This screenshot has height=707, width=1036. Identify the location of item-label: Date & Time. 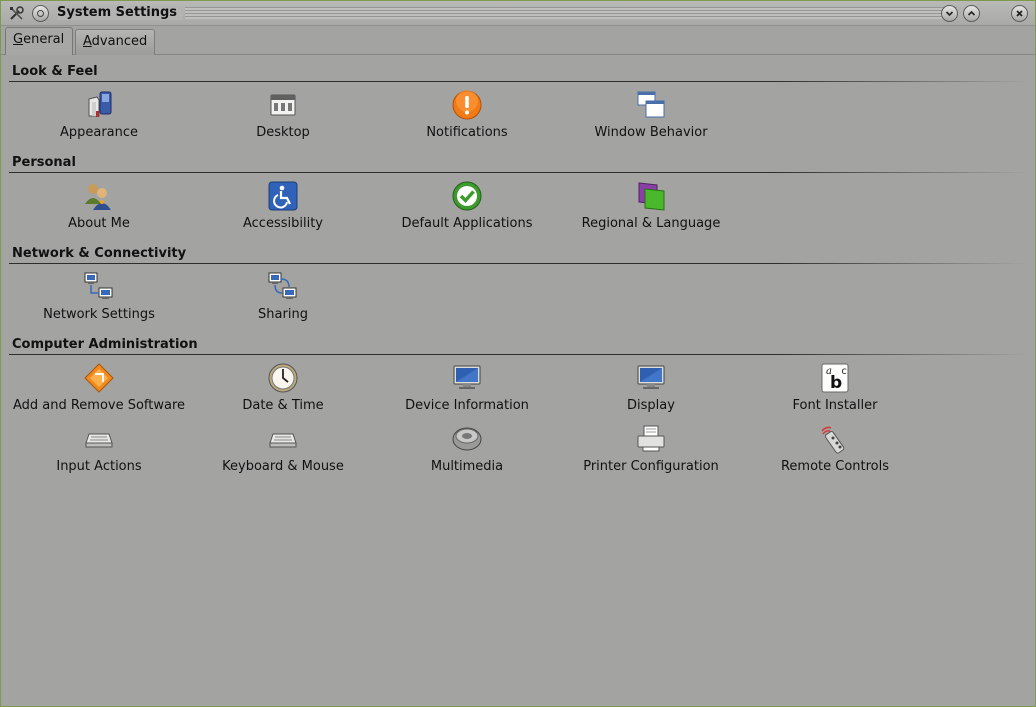
(283, 405).